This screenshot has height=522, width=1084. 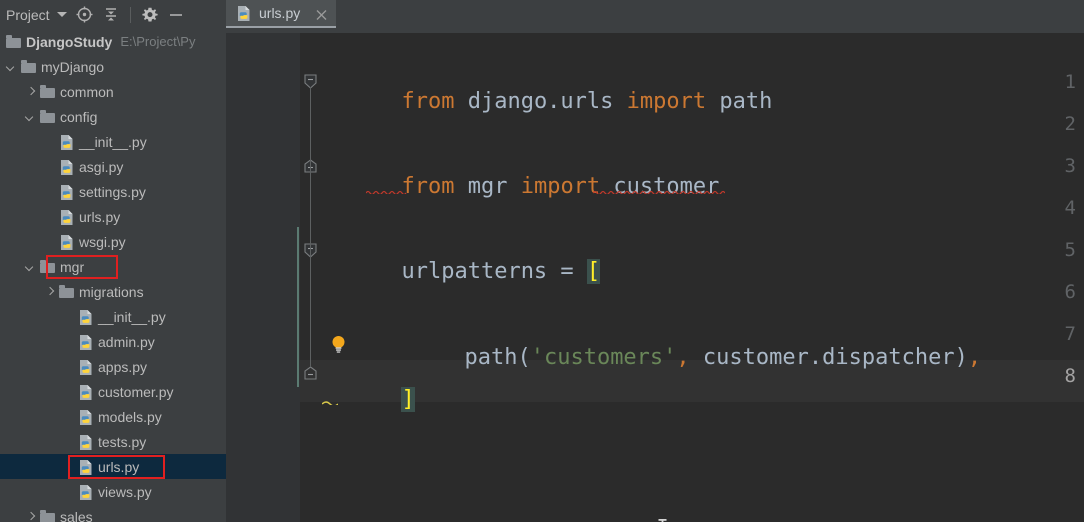 I want to click on tree-row-models-py: models.py, so click(x=113, y=416).